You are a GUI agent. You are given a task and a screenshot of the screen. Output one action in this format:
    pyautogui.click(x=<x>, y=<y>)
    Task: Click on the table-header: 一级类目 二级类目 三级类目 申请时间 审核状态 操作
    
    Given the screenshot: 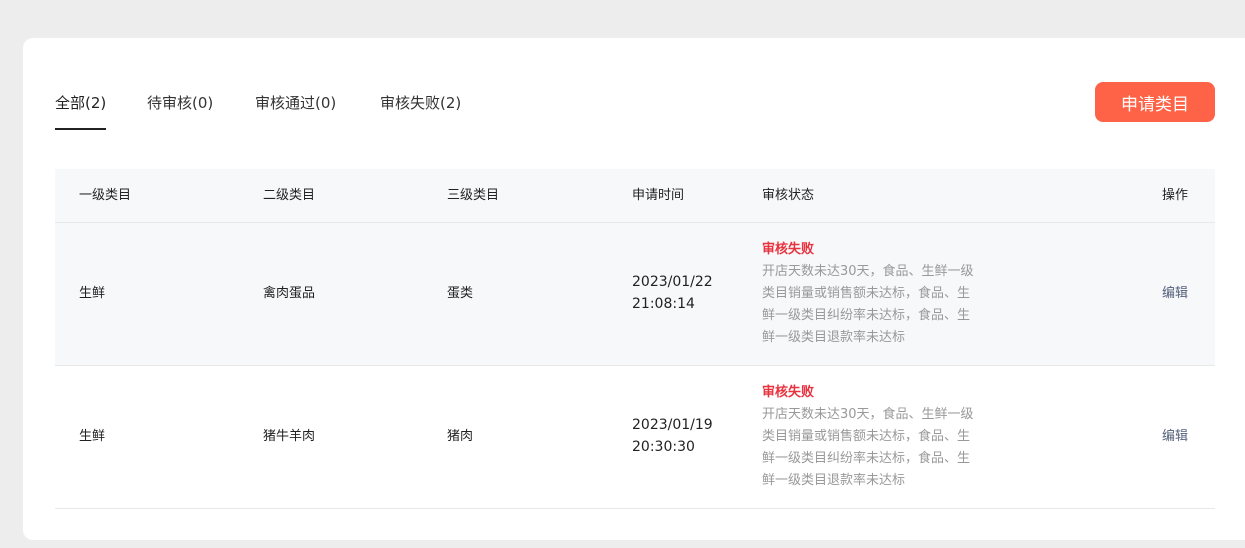 What is the action you would take?
    pyautogui.click(x=635, y=196)
    